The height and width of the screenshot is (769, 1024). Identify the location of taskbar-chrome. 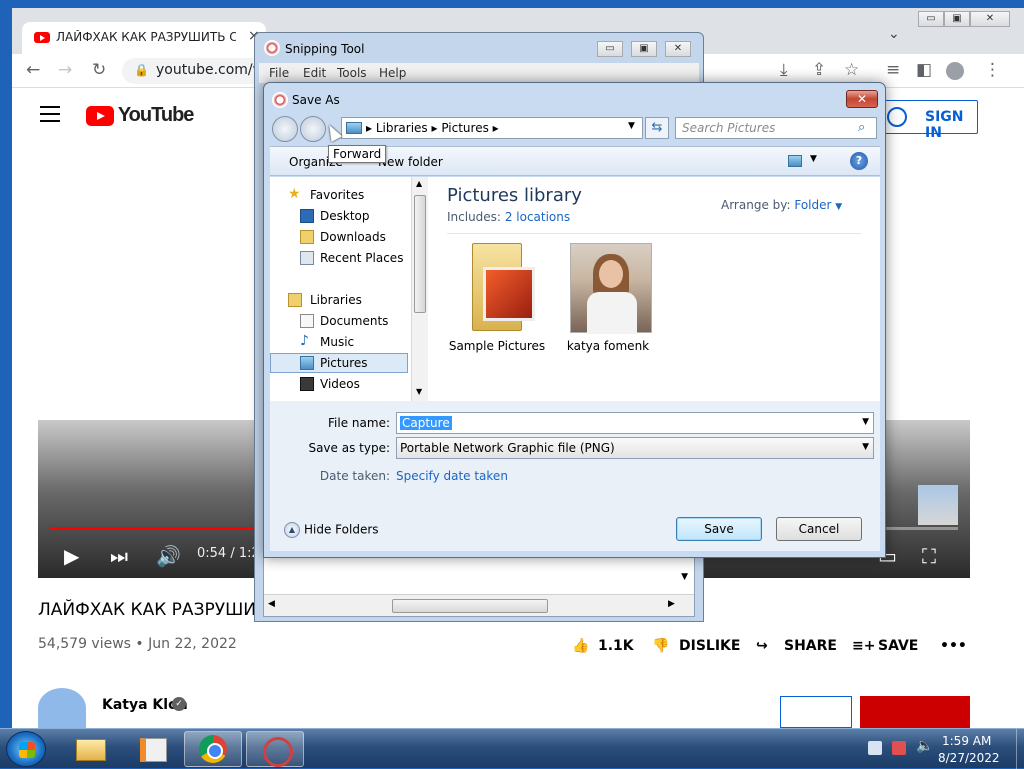
(213, 749).